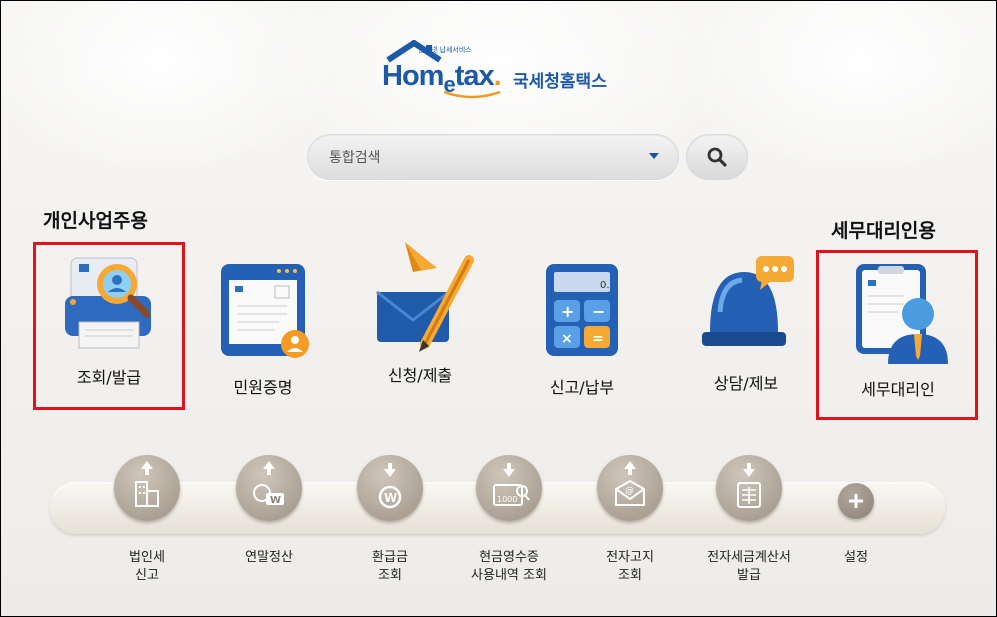  What do you see at coordinates (420, 375) in the screenshot?
I see `menu-tile-label: 신청/제출` at bounding box center [420, 375].